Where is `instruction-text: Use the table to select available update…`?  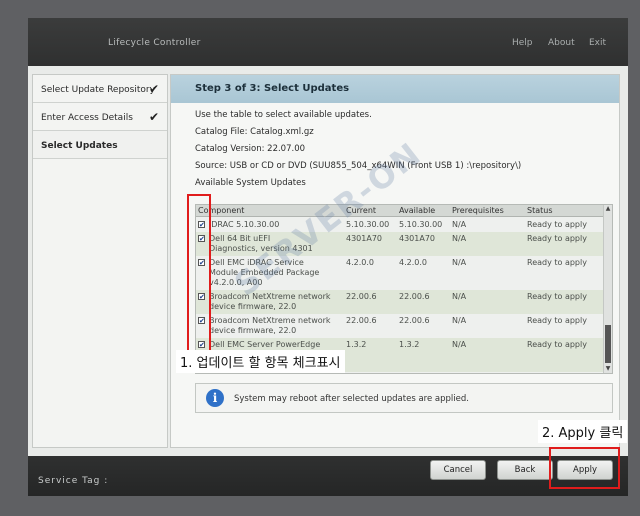 instruction-text: Use the table to select available update… is located at coordinates (283, 115).